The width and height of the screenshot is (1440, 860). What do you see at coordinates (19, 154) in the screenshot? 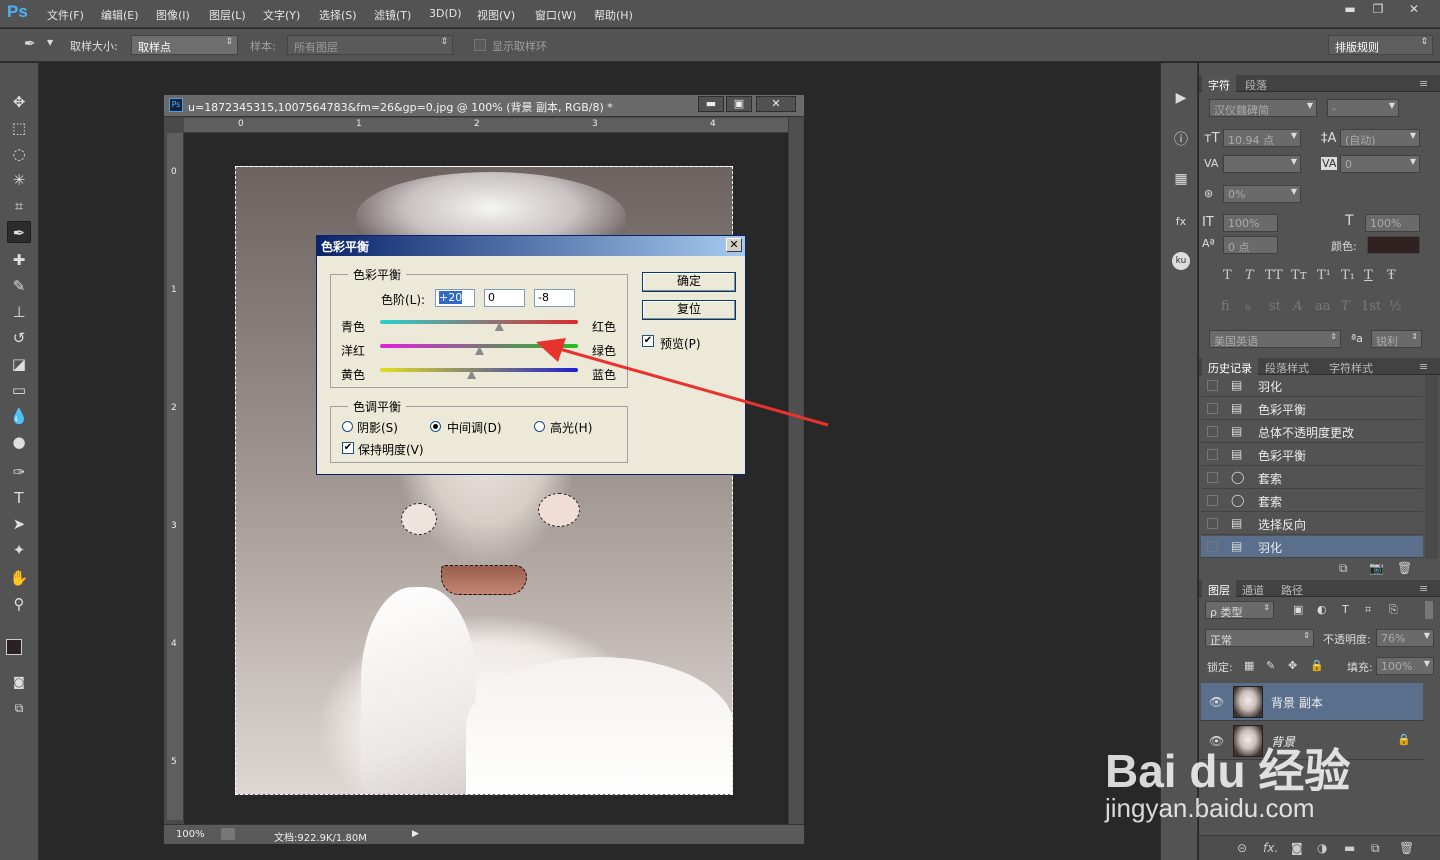
I see `lasso-tool-icon: ◌` at bounding box center [19, 154].